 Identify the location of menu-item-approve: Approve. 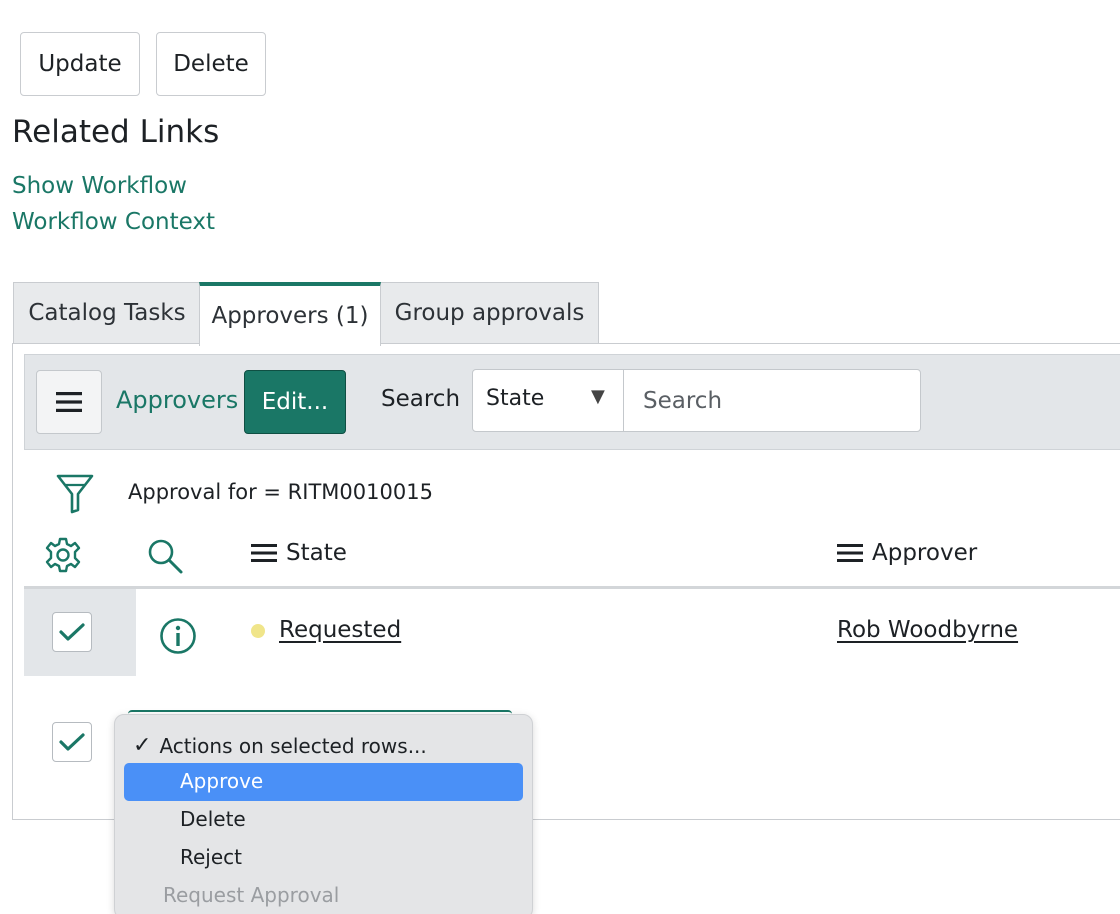
(221, 781).